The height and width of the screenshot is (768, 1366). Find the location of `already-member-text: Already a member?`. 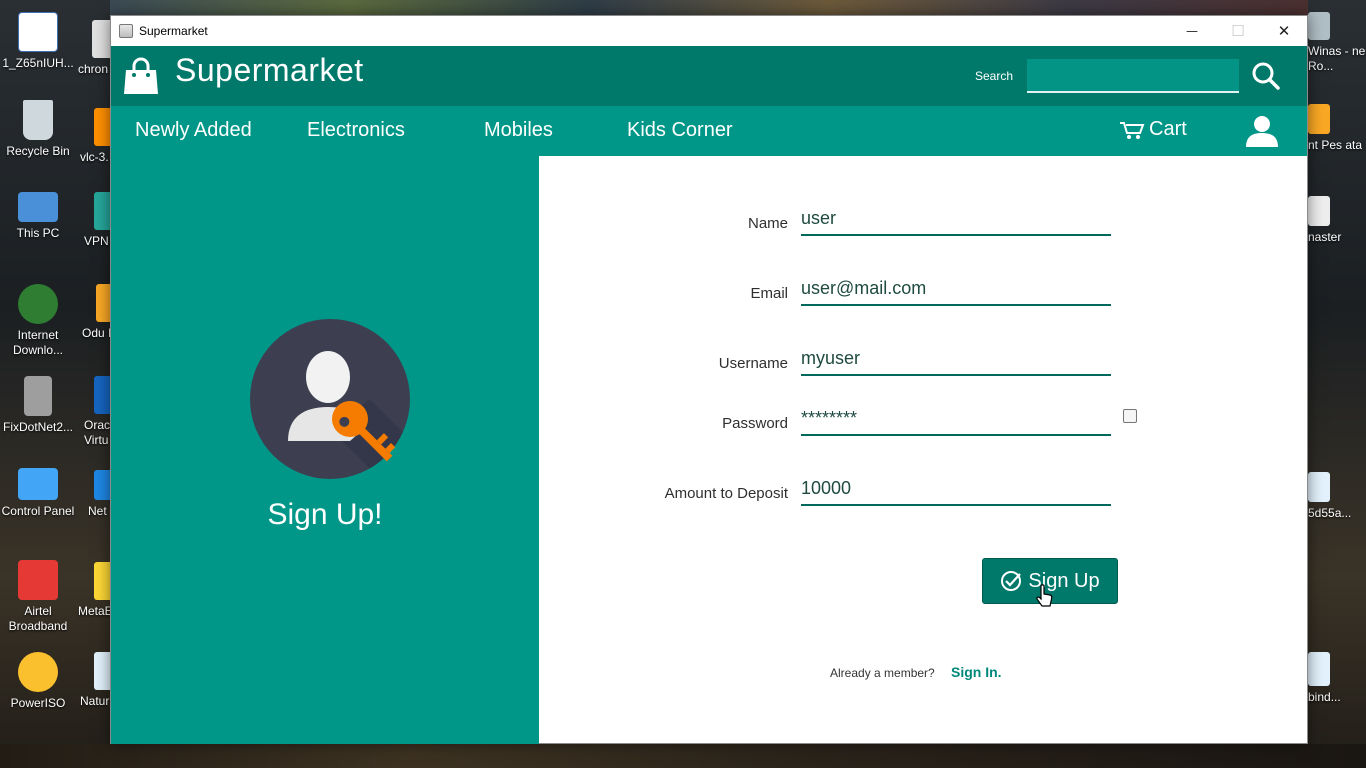

already-member-text: Already a member? is located at coordinates (882, 673).